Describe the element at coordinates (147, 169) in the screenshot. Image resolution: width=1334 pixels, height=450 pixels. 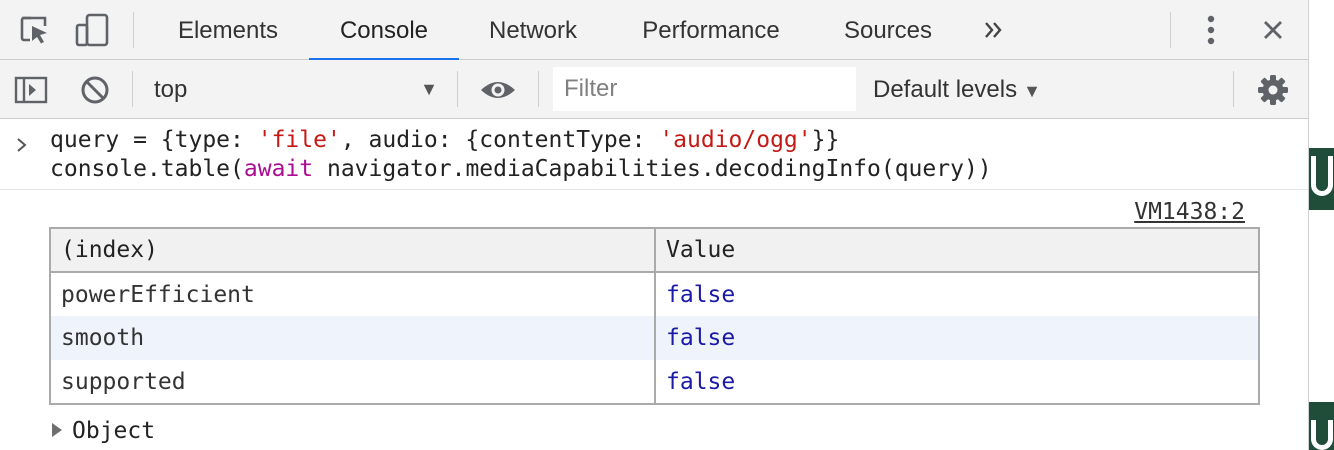
I see `code-token: console.table(` at that location.